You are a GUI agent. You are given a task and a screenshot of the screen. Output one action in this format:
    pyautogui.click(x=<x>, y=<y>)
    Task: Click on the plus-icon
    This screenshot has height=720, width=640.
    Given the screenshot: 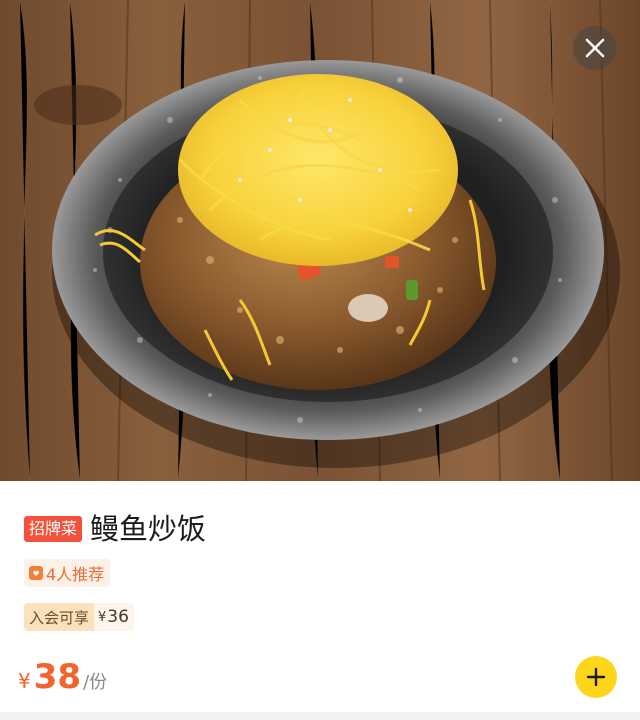 What is the action you would take?
    pyautogui.click(x=596, y=677)
    